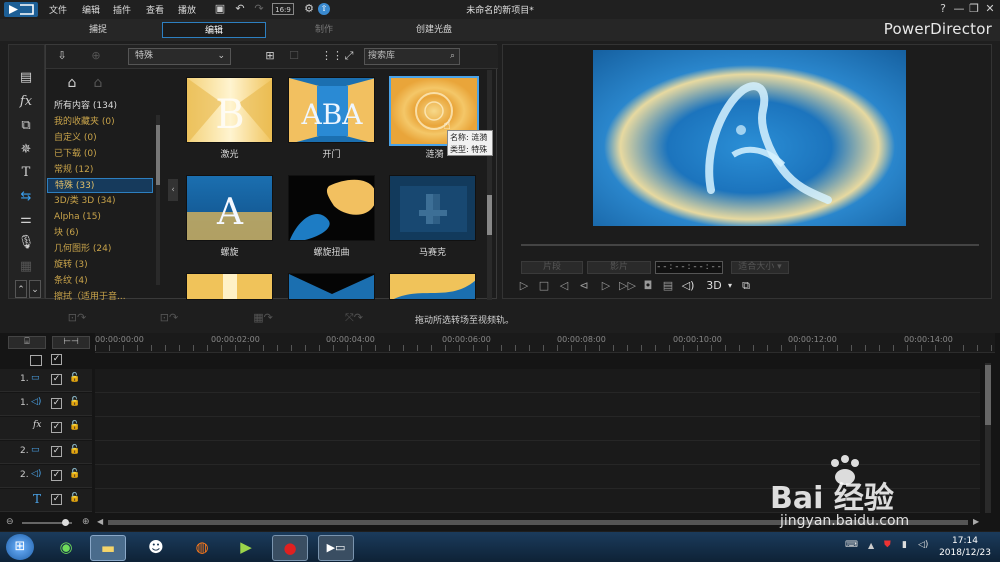 The width and height of the screenshot is (1000, 562). I want to click on network-icon: ▮, so click(904, 545).